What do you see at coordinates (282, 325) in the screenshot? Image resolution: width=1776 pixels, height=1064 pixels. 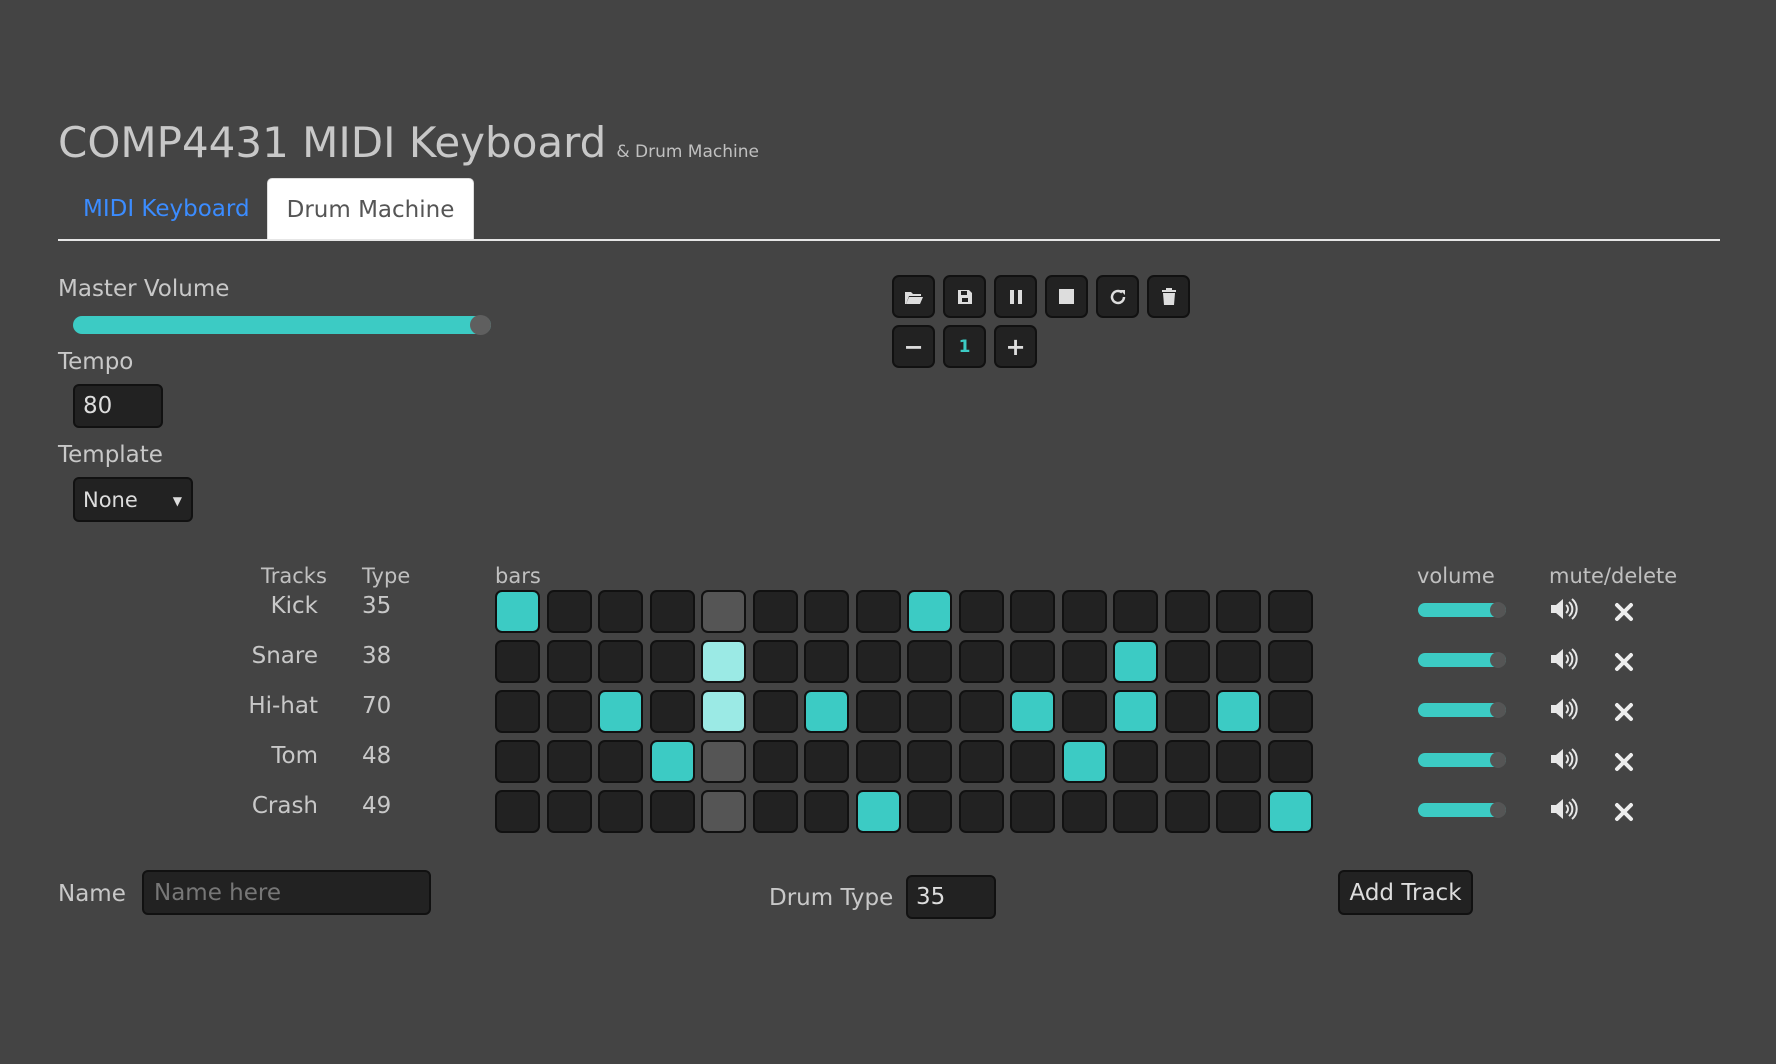 I see `master-volume-slider` at bounding box center [282, 325].